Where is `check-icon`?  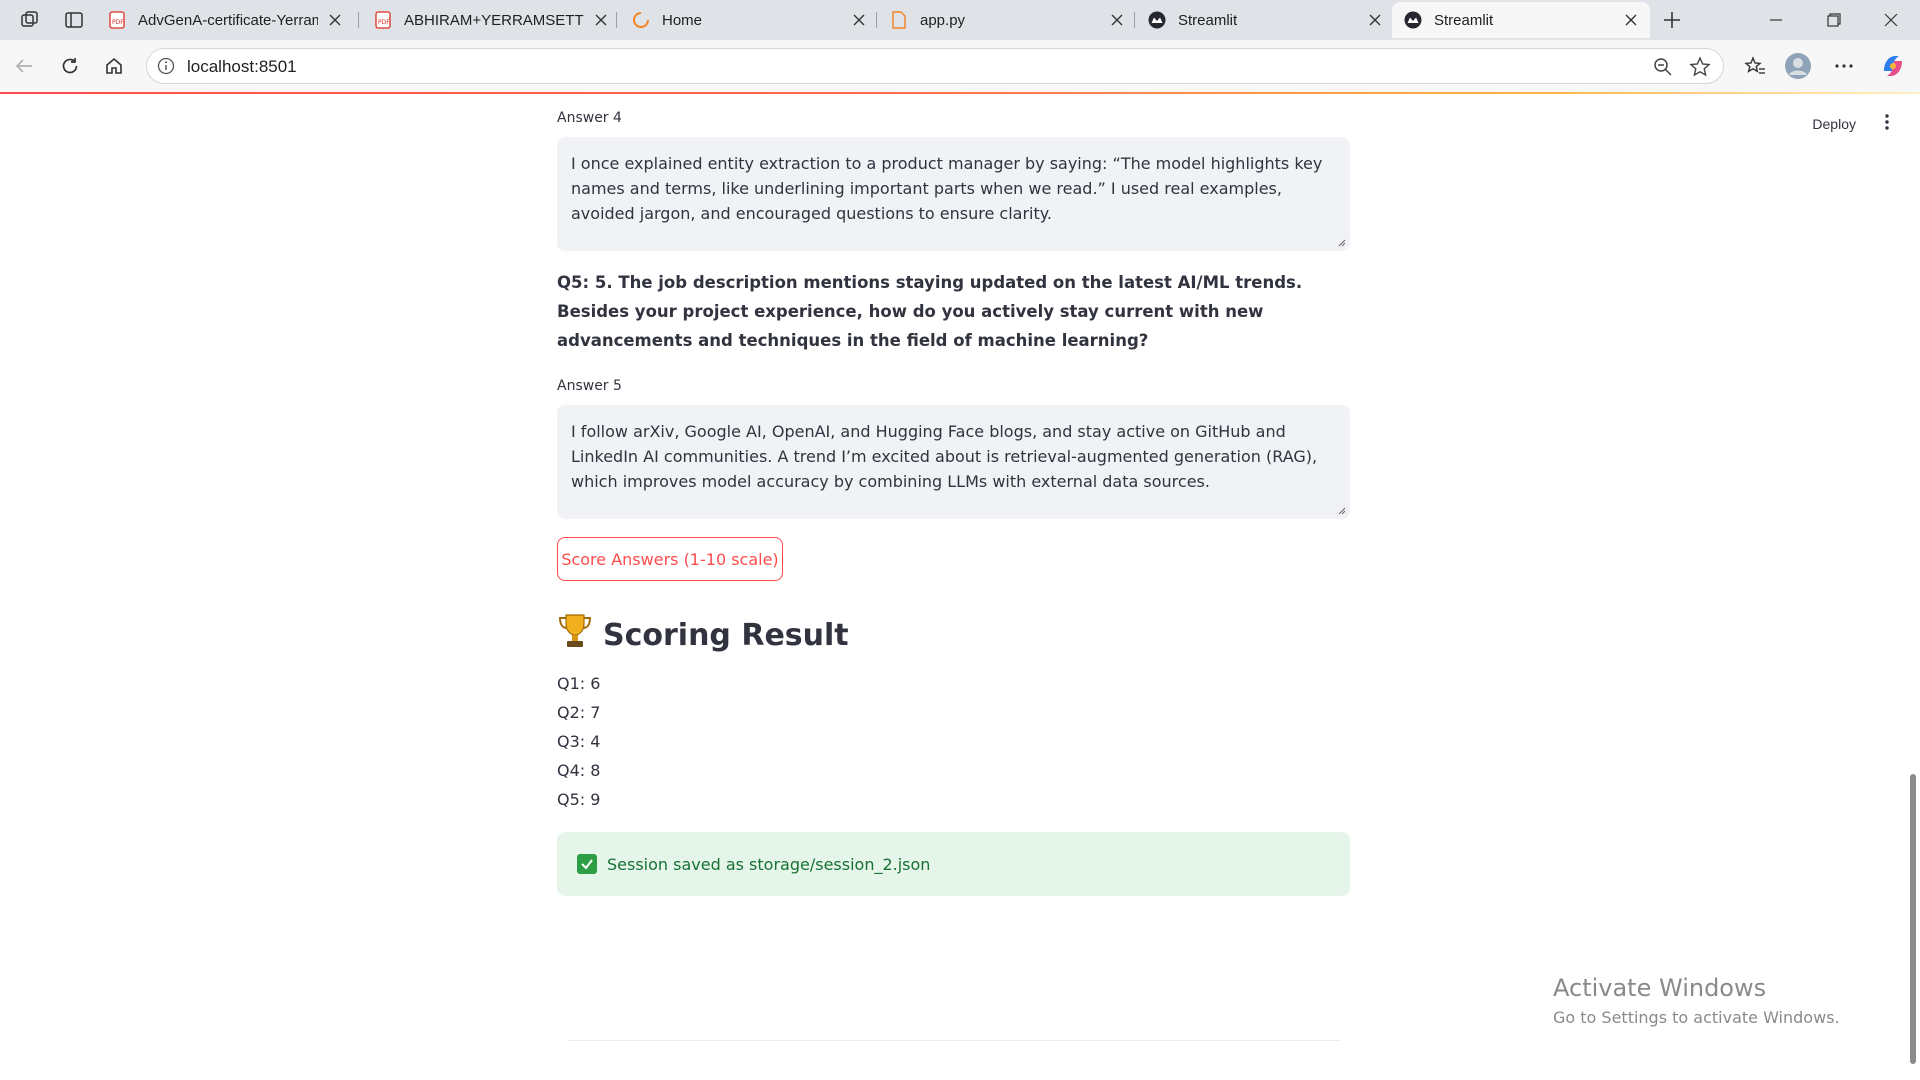 check-icon is located at coordinates (587, 864).